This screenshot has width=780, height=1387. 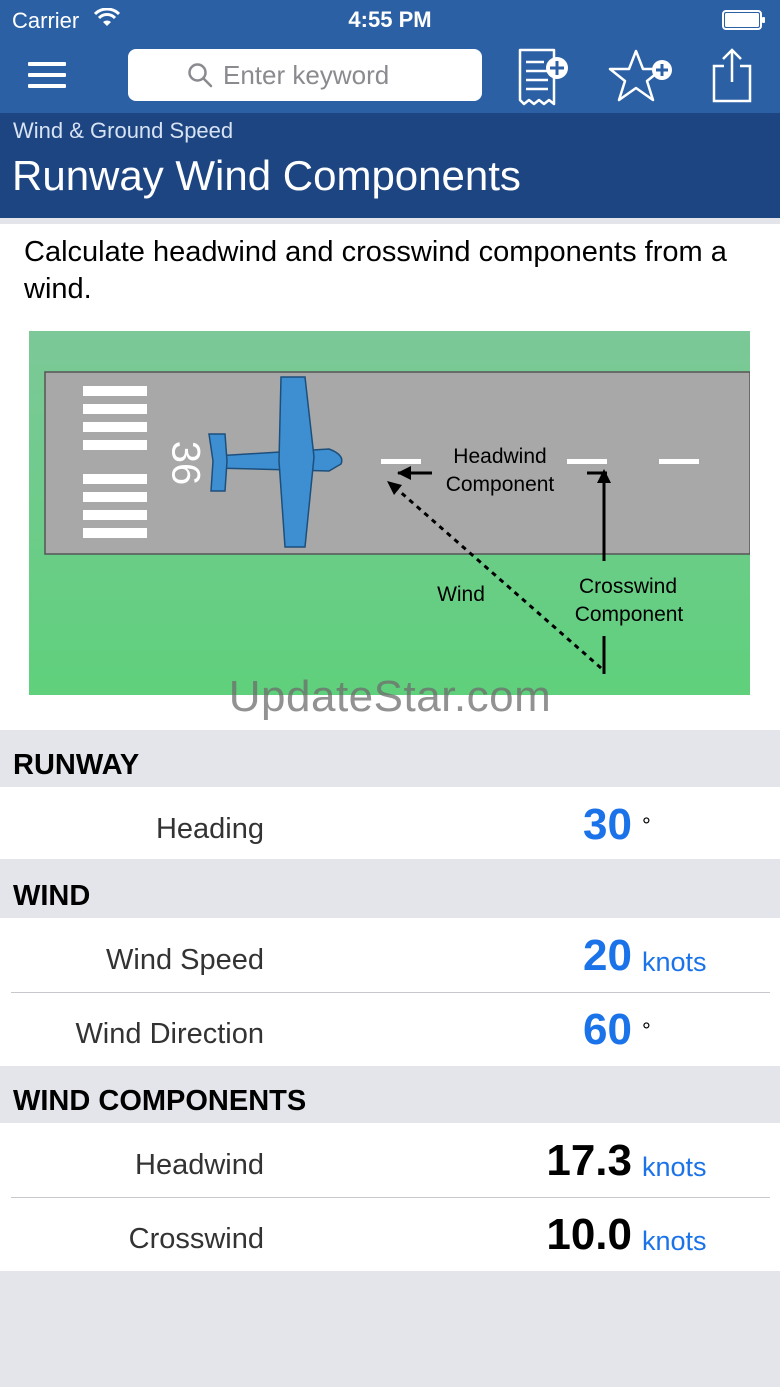 What do you see at coordinates (48, 76) in the screenshot?
I see `hamburger-menu-icon` at bounding box center [48, 76].